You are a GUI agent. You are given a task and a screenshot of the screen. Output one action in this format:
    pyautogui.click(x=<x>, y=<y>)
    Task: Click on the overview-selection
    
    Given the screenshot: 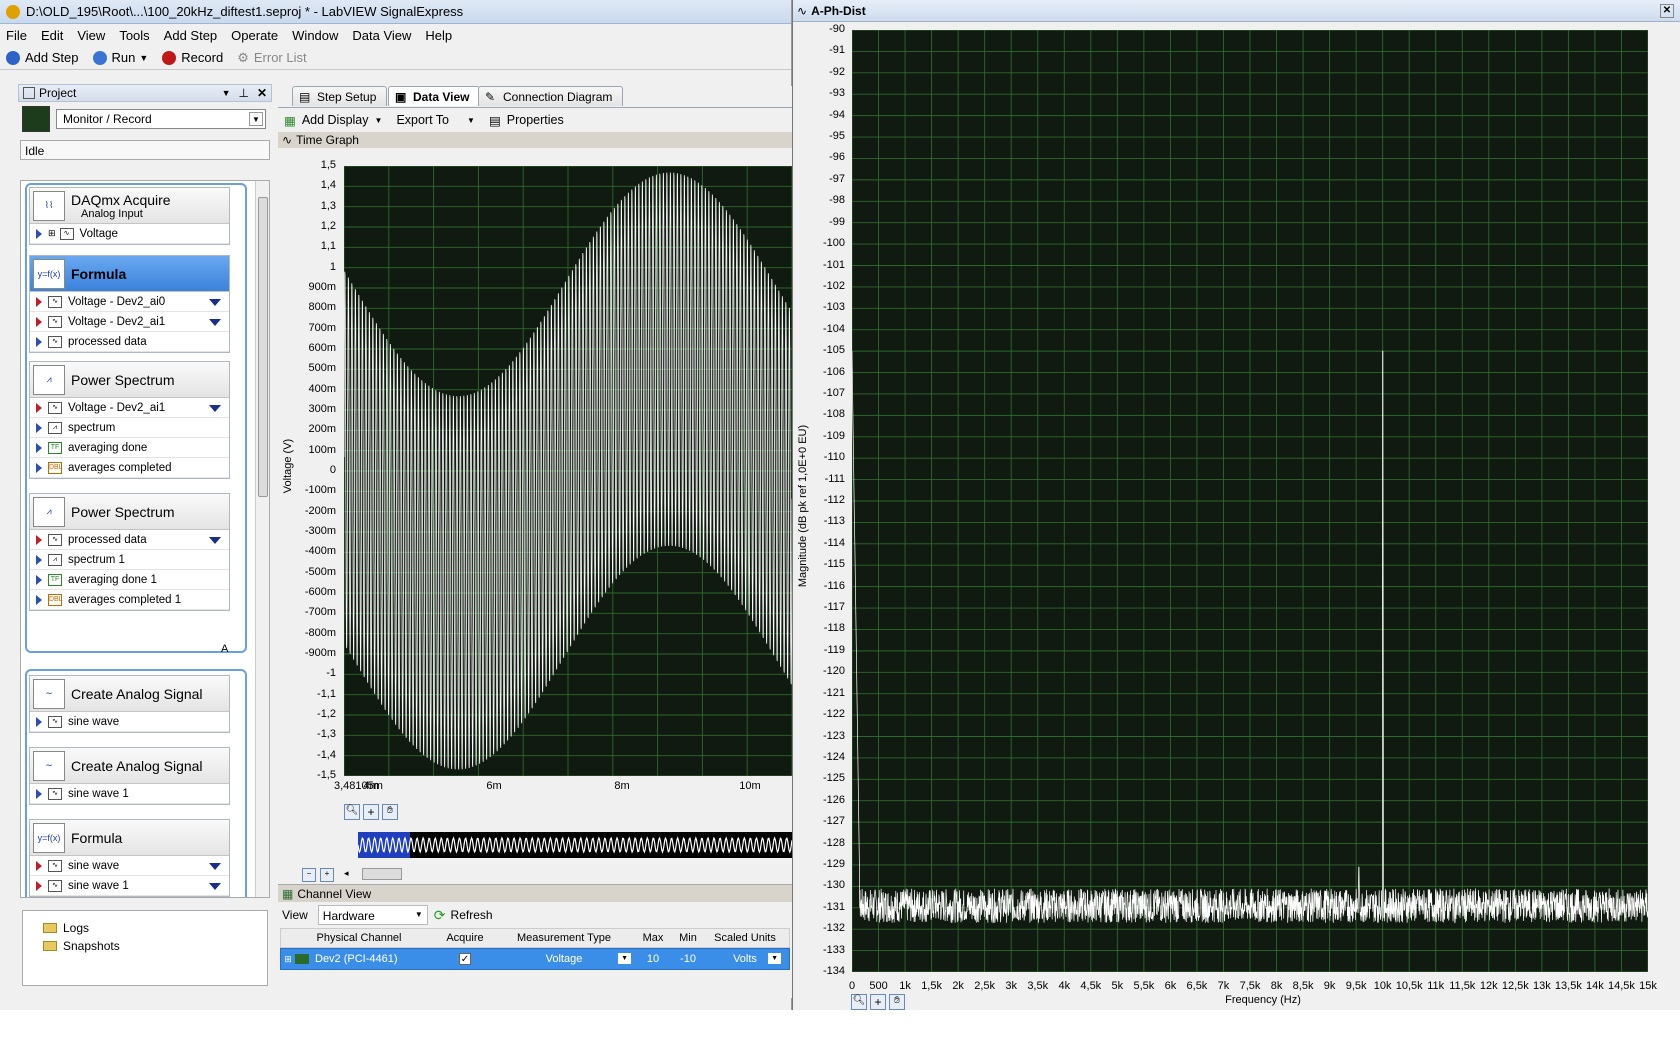 What is the action you would take?
    pyautogui.click(x=384, y=845)
    